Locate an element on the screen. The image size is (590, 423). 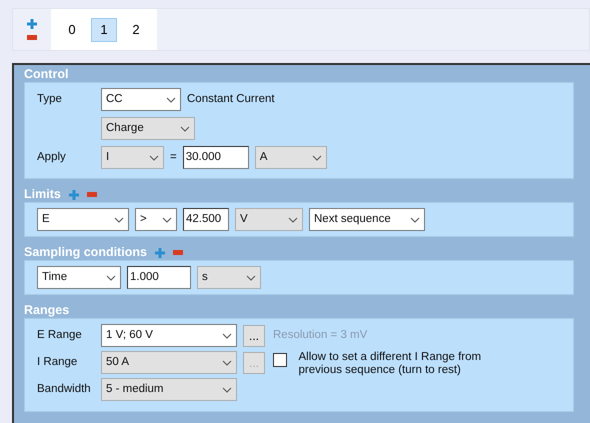
section-title: Limits is located at coordinates (42, 195).